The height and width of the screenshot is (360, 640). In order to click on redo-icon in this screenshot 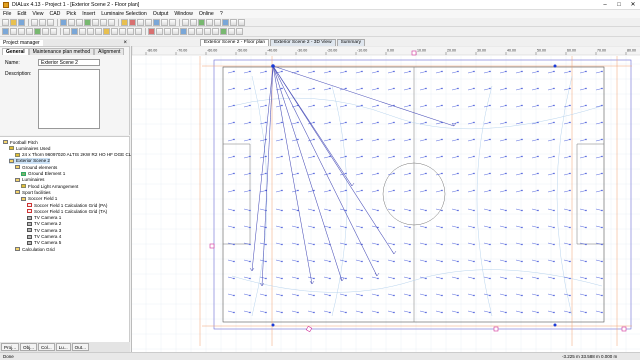, I will do `click(50, 22)`.